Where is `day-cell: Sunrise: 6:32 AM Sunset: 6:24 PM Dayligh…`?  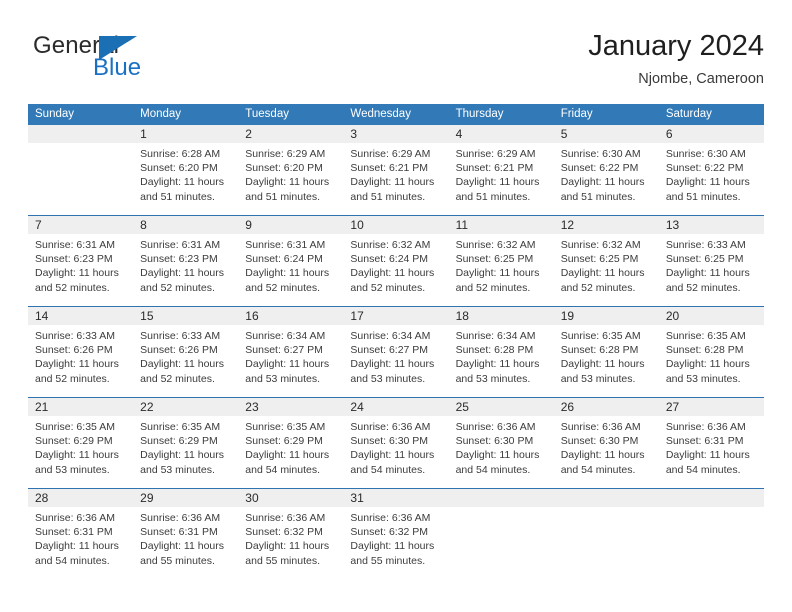 day-cell: Sunrise: 6:32 AM Sunset: 6:24 PM Dayligh… is located at coordinates (395, 270).